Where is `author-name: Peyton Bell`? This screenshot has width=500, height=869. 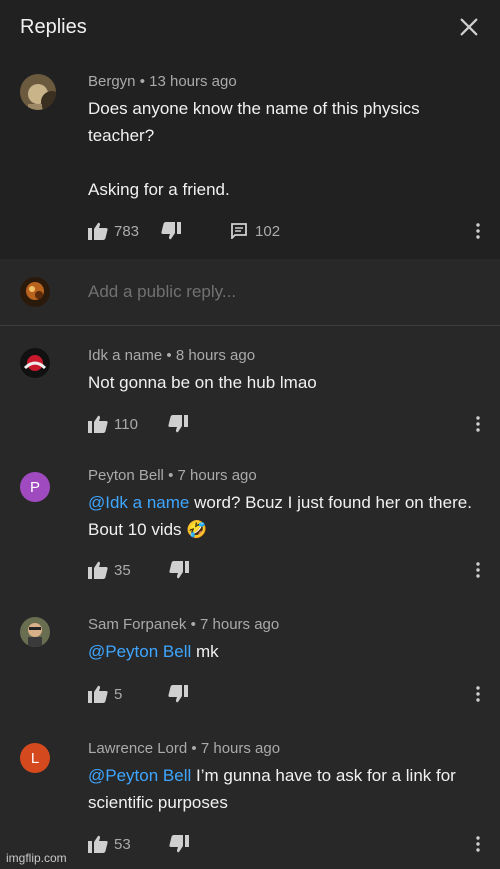 author-name: Peyton Bell is located at coordinates (126, 475).